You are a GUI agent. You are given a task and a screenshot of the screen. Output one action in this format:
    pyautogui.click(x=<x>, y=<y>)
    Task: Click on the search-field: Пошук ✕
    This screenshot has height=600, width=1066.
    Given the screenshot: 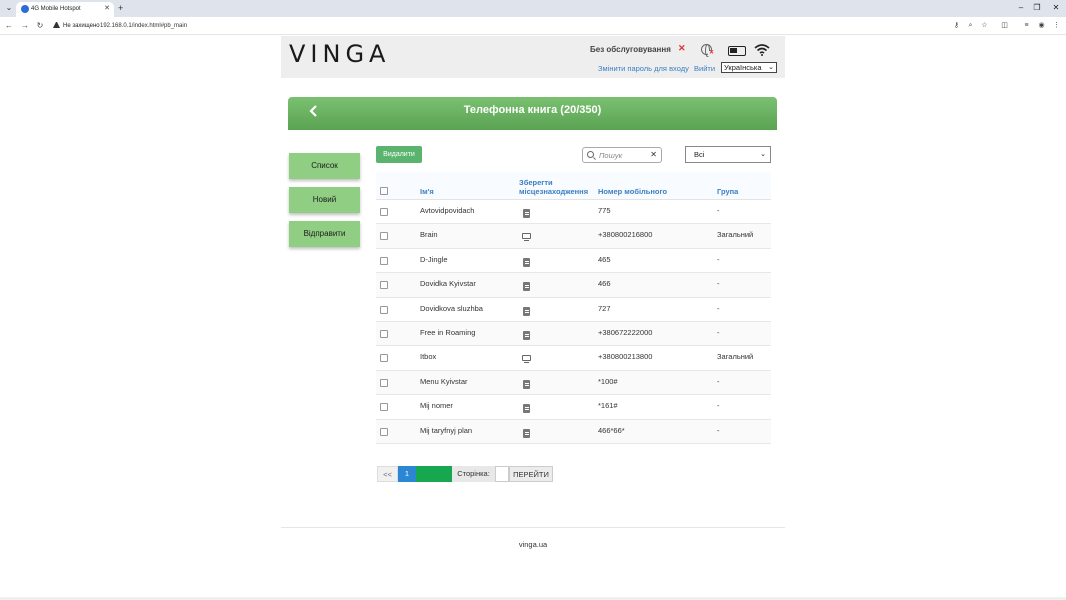 What is the action you would take?
    pyautogui.click(x=622, y=155)
    